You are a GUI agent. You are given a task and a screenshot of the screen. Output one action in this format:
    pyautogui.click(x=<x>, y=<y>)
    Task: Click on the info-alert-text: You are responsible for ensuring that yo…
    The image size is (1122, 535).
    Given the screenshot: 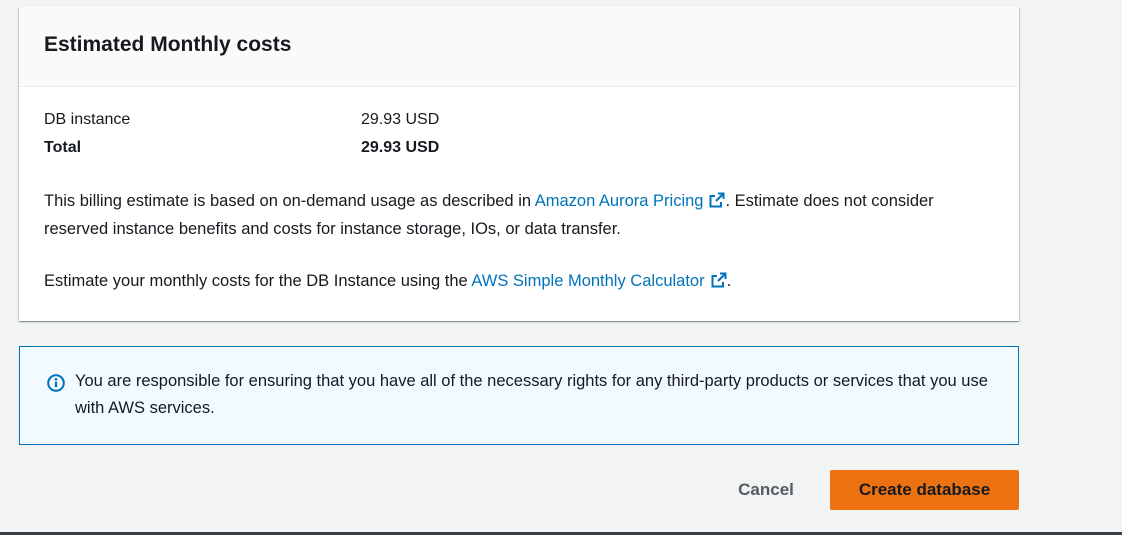 What is the action you would take?
    pyautogui.click(x=531, y=394)
    